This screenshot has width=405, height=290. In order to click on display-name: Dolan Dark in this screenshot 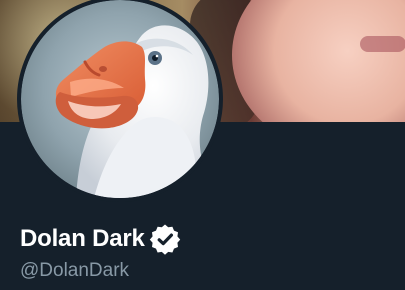, I will do `click(82, 238)`.